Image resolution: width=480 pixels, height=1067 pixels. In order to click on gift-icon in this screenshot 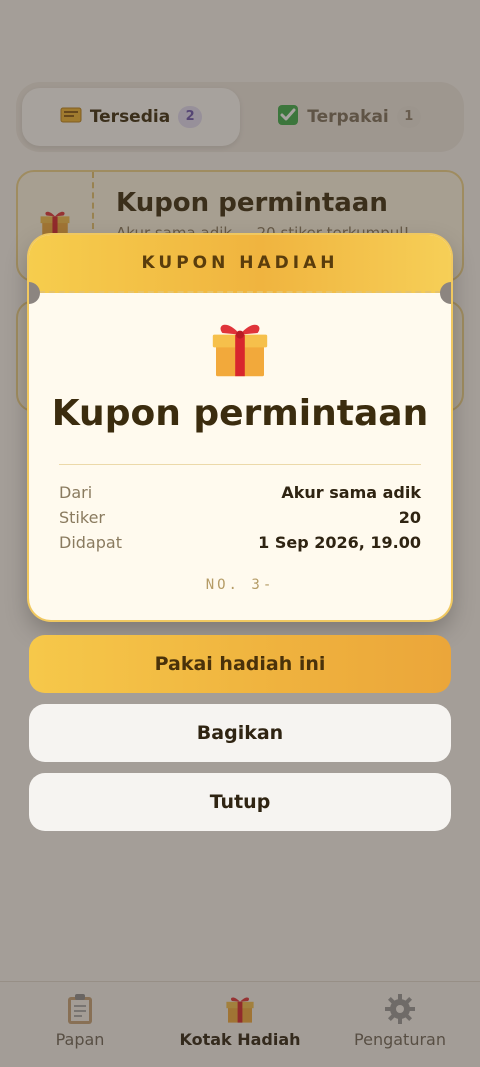, I will do `click(240, 351)`.